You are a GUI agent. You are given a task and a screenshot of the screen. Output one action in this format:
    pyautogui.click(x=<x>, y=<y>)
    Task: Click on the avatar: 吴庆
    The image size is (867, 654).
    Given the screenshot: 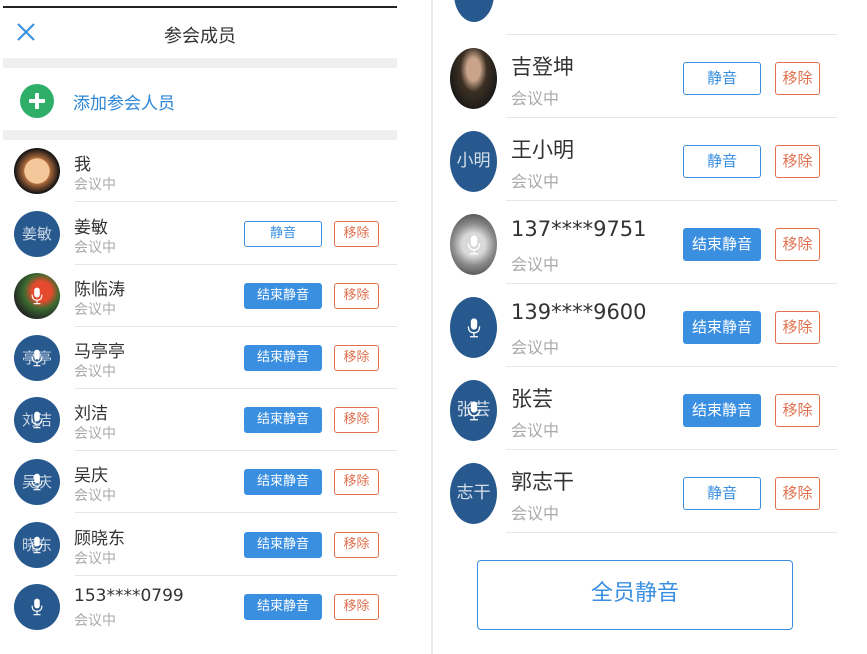 What is the action you would take?
    pyautogui.click(x=37, y=482)
    